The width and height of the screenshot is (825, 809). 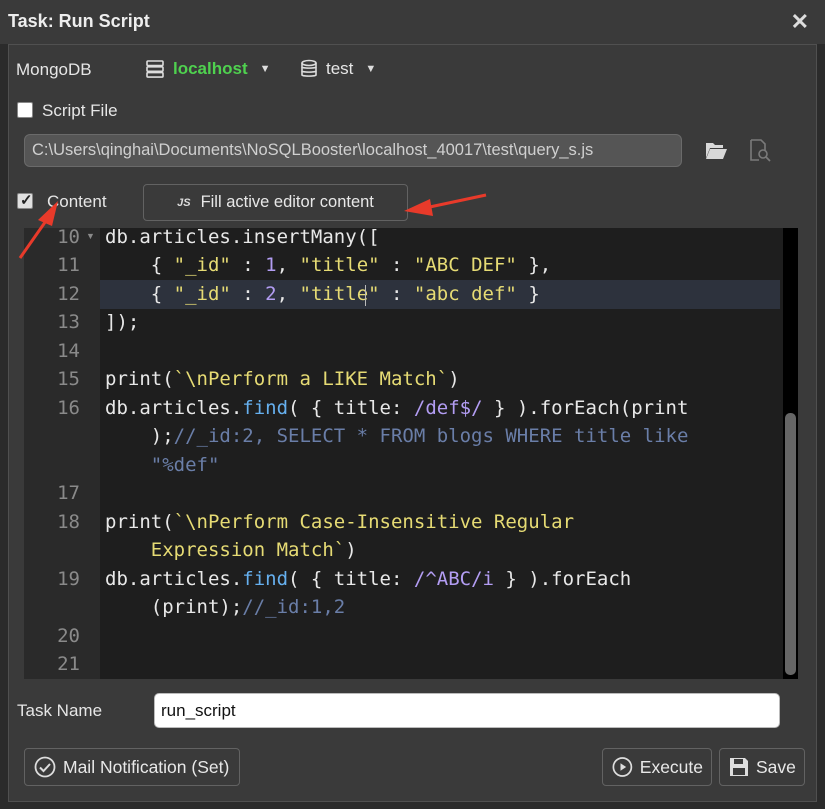 What do you see at coordinates (309, 68) in the screenshot?
I see `database-icon` at bounding box center [309, 68].